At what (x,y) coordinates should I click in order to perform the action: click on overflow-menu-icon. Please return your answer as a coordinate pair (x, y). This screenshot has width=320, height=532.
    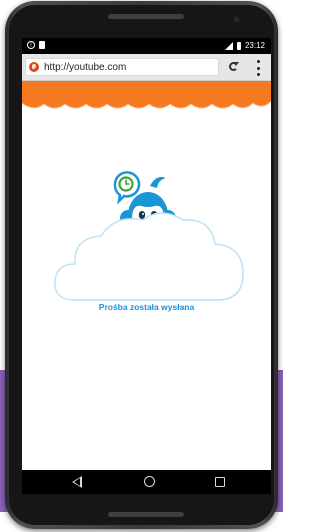
    Looking at the image, I should click on (258, 68).